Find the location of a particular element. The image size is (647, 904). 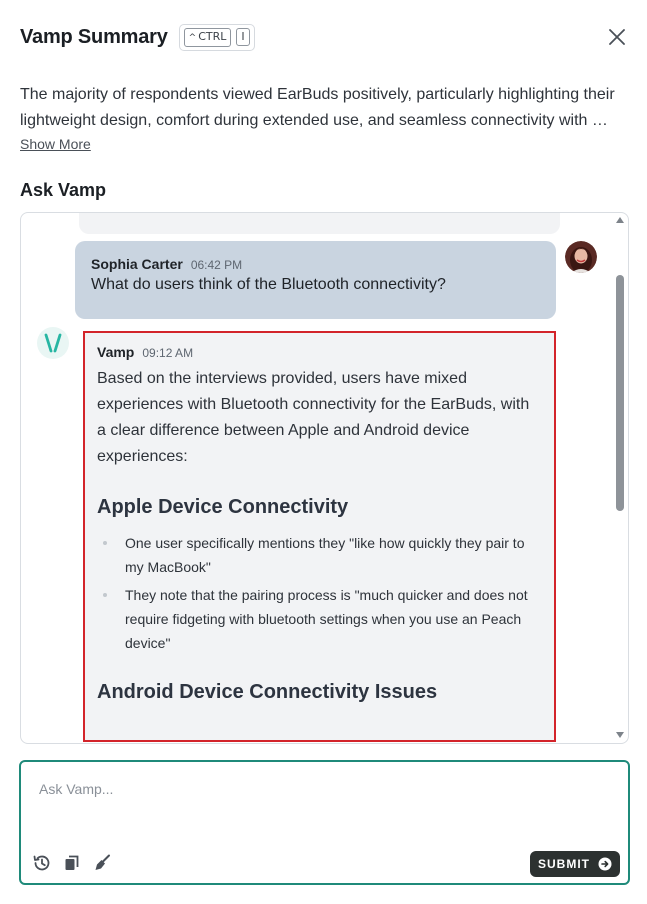

close-icon is located at coordinates (617, 37).